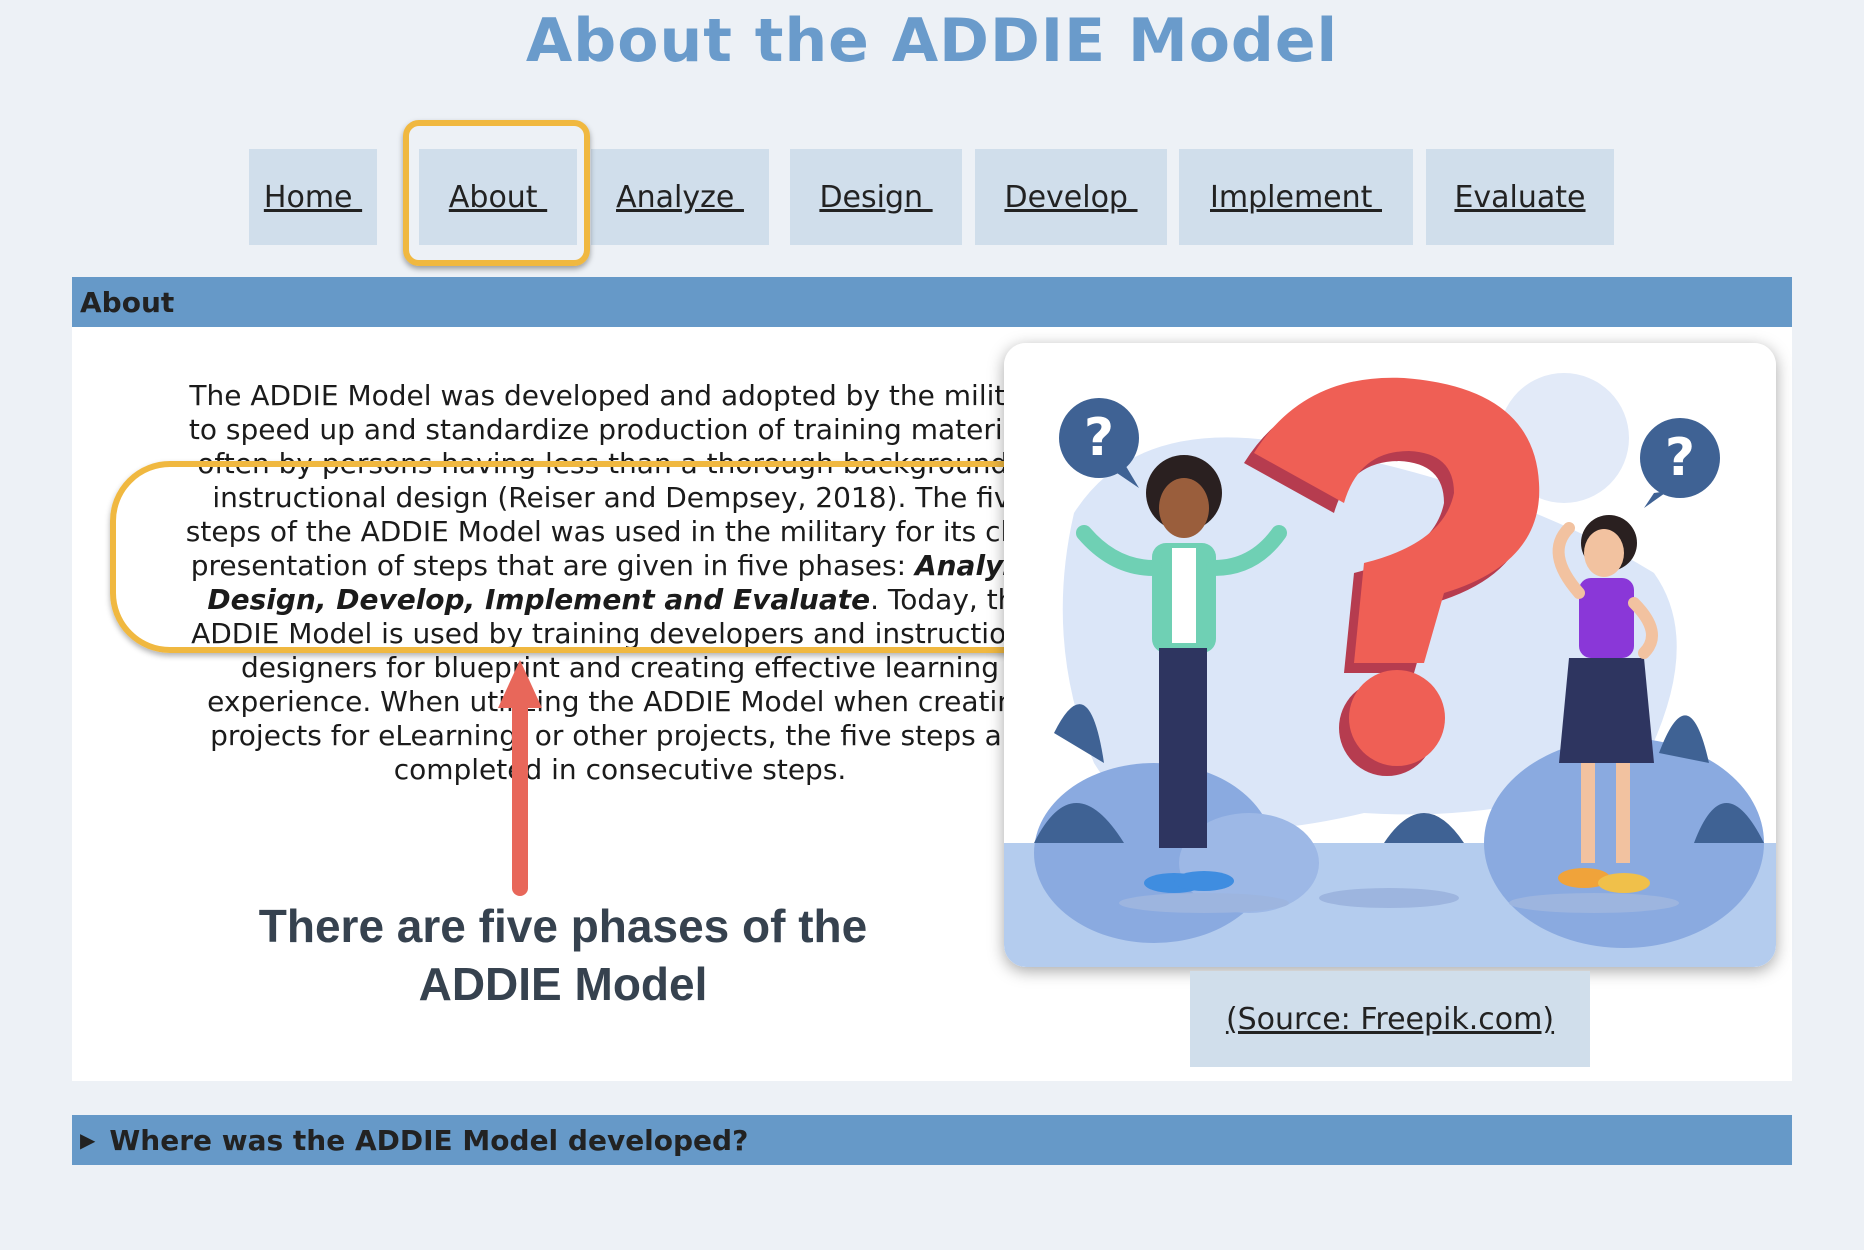 The height and width of the screenshot is (1250, 1864). What do you see at coordinates (1390, 1019) in the screenshot?
I see `image-source-link: (Source: Freepik.com)` at bounding box center [1390, 1019].